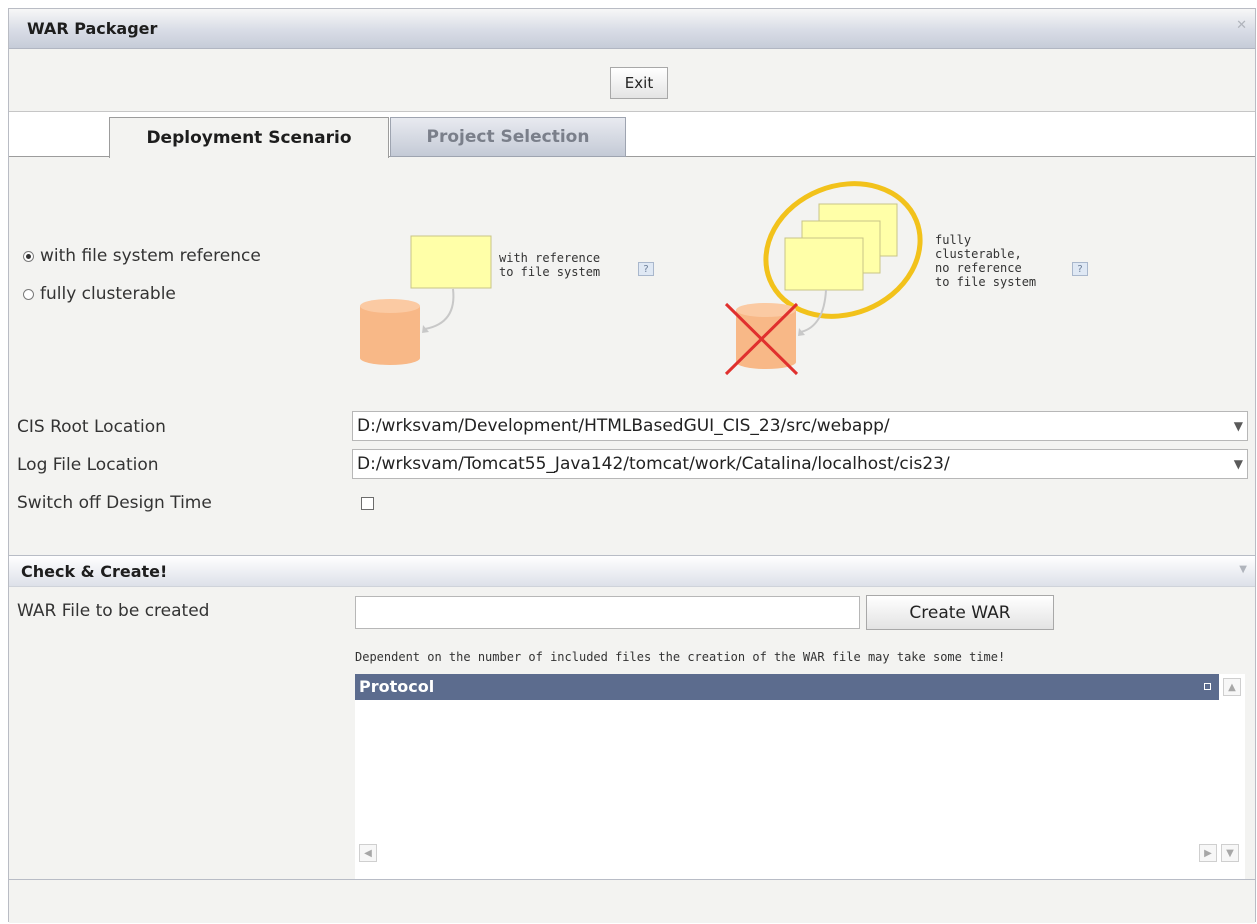  What do you see at coordinates (1243, 569) in the screenshot?
I see `collapse-icon: ▼` at bounding box center [1243, 569].